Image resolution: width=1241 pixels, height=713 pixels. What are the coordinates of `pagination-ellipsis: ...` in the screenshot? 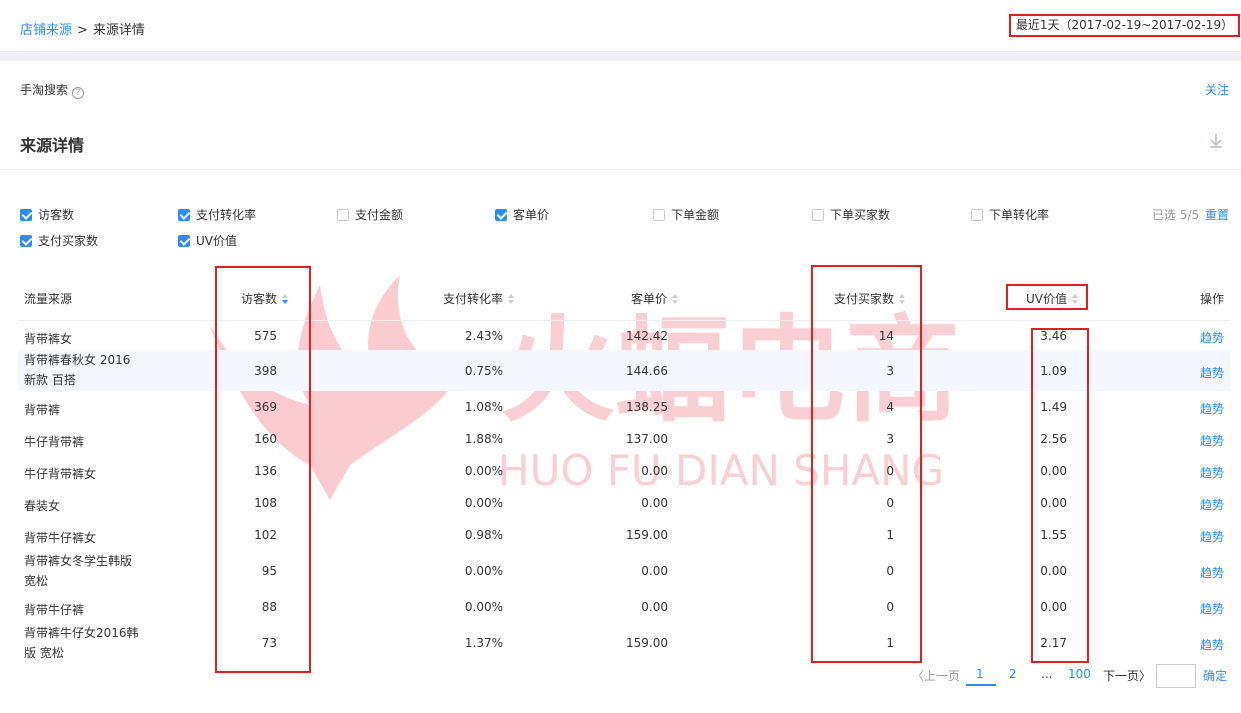 It's located at (1047, 674).